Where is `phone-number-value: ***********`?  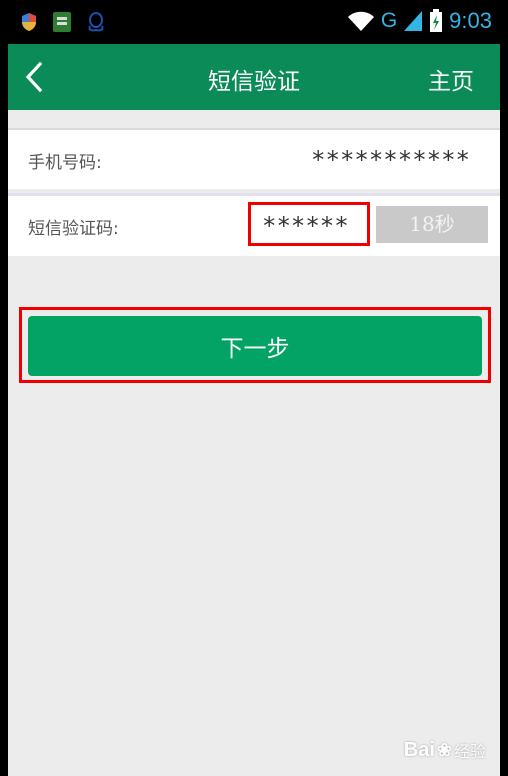
phone-number-value: *********** is located at coordinates (390, 160).